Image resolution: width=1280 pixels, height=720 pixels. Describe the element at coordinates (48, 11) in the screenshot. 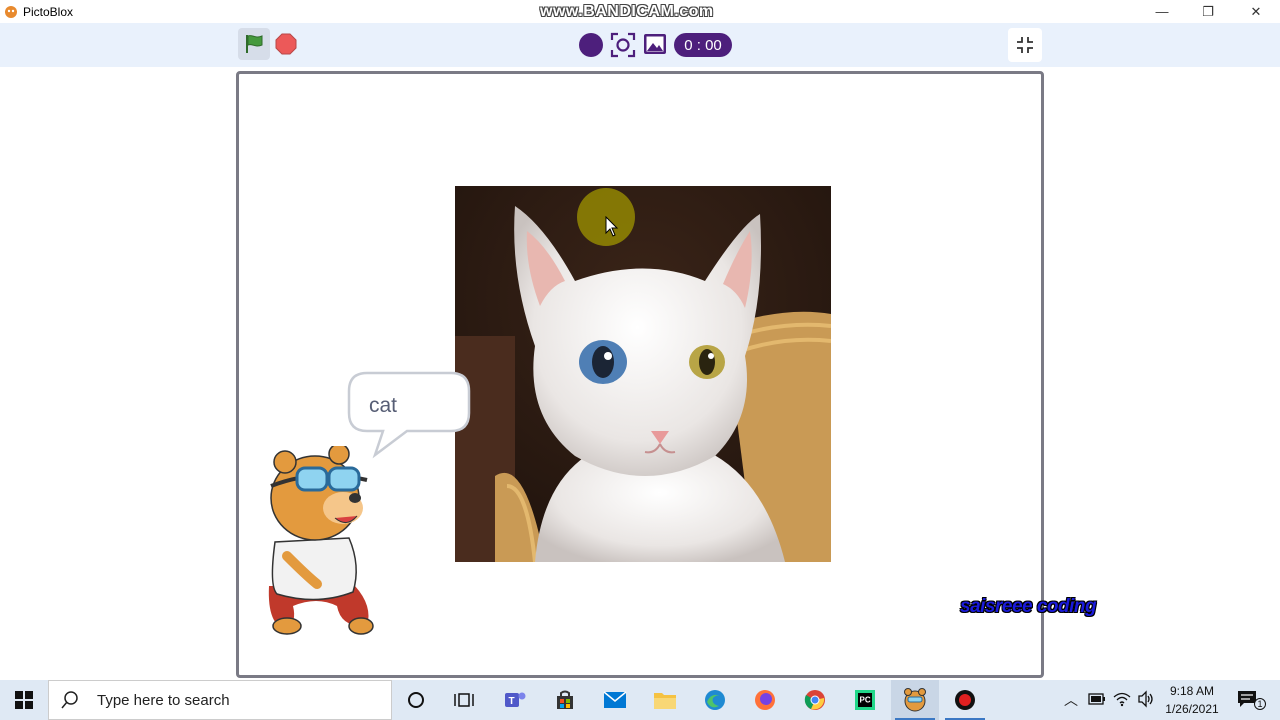

I see `window-title: PictoBlox` at that location.